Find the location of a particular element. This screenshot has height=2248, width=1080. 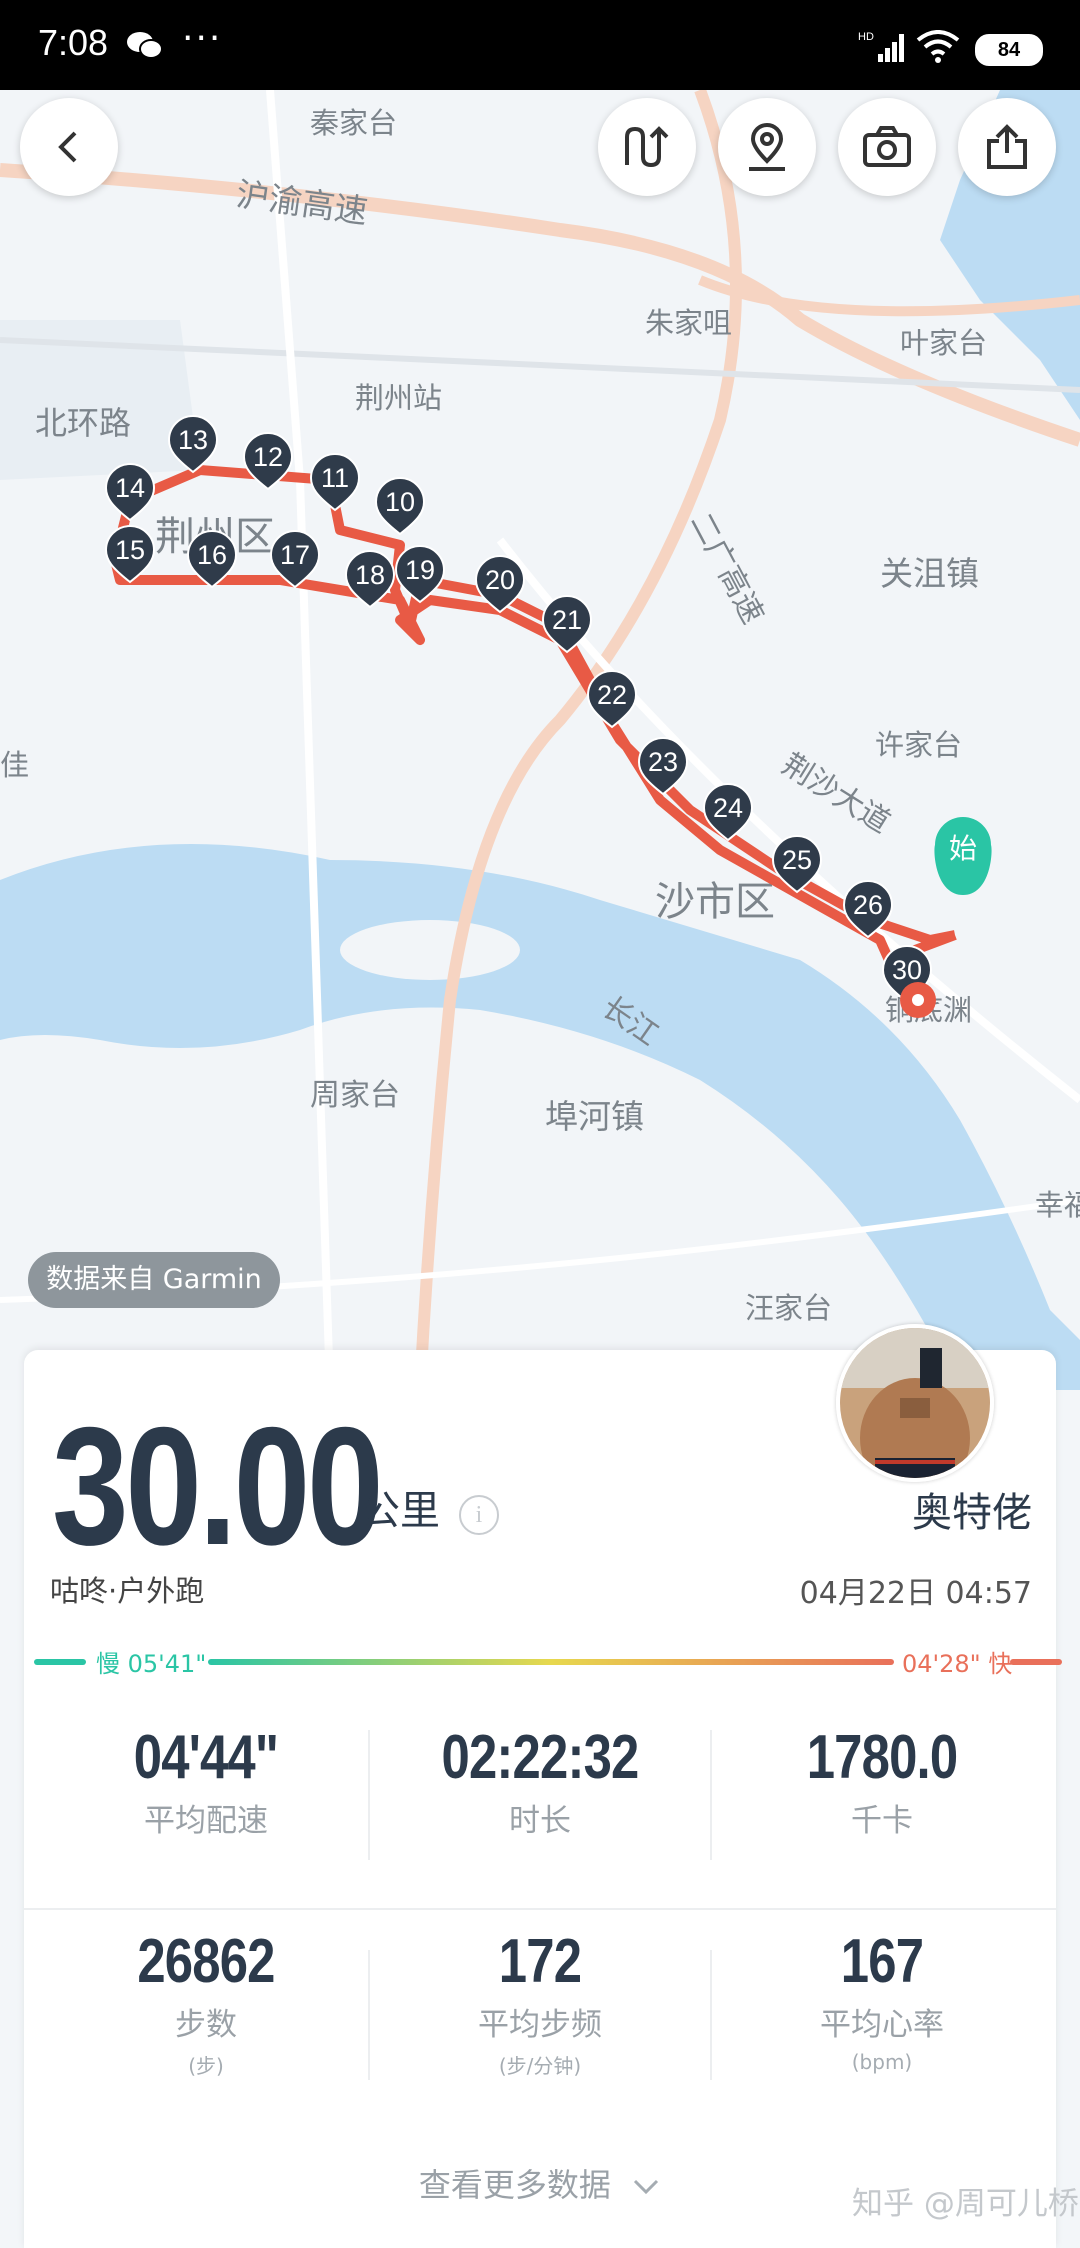

stat-heart-rate: 167 平均心率 (bpm) is located at coordinates (882, 2000).